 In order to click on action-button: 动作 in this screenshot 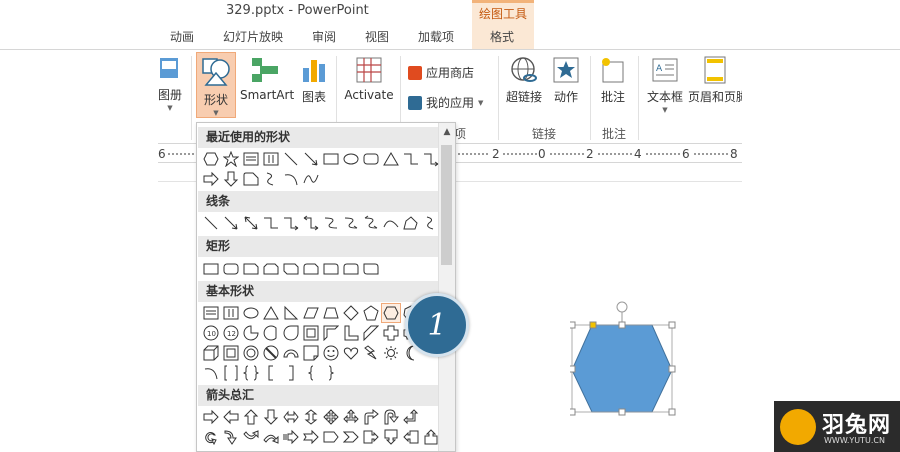, I will do `click(566, 80)`.